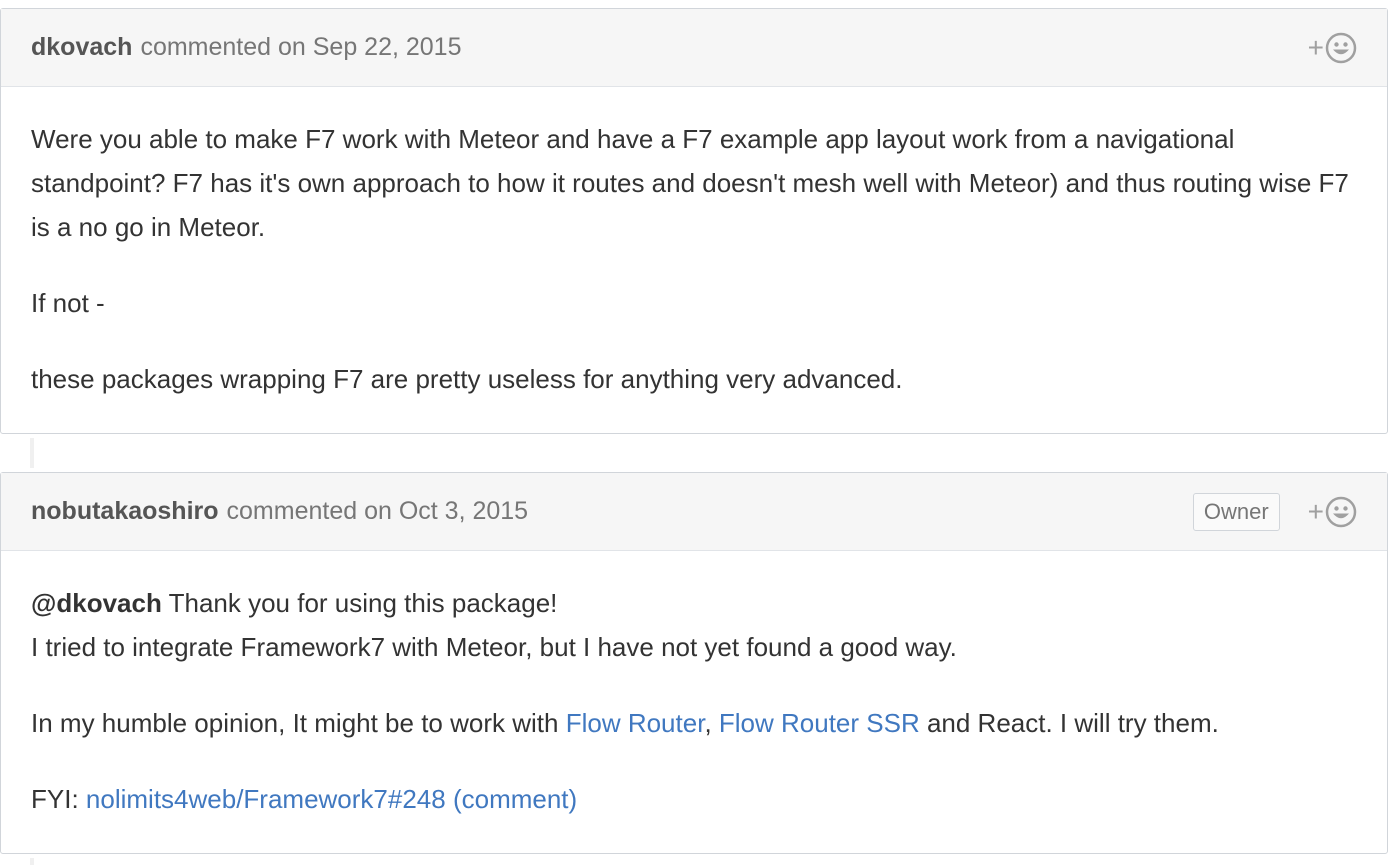  What do you see at coordinates (81, 47) in the screenshot?
I see `comment-author: dkovach` at bounding box center [81, 47].